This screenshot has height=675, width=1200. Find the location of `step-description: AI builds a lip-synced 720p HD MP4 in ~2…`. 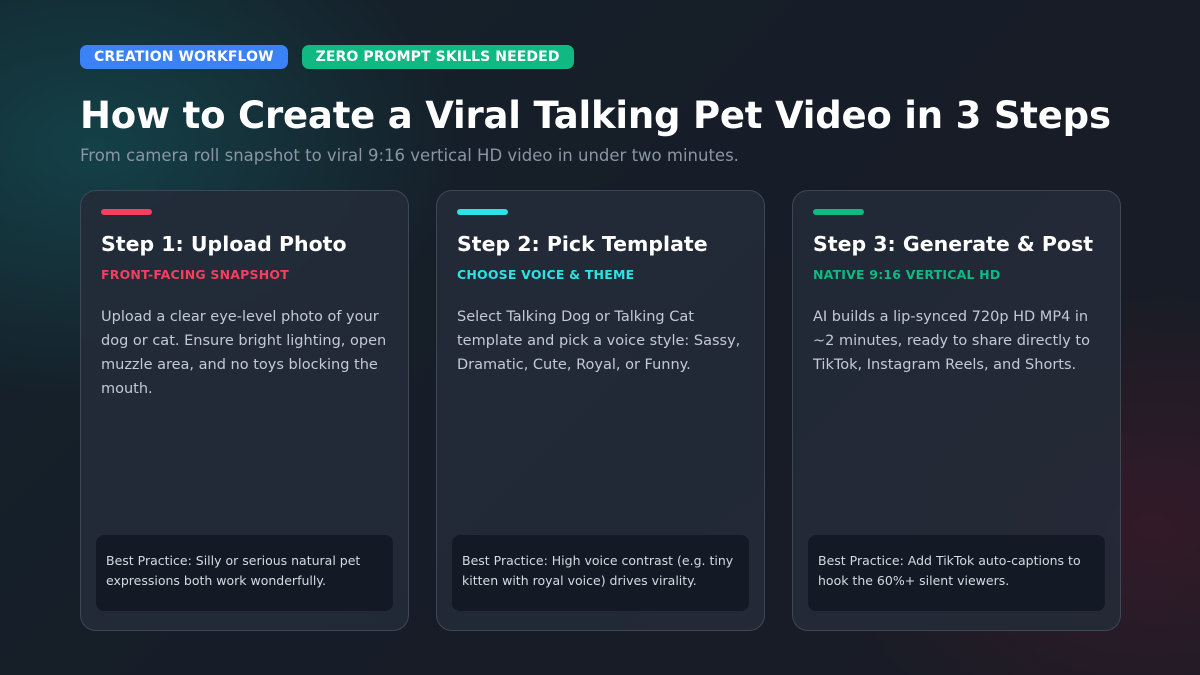

step-description: AI builds a lip-synced 720p HD MP4 in ~2… is located at coordinates (951, 341).